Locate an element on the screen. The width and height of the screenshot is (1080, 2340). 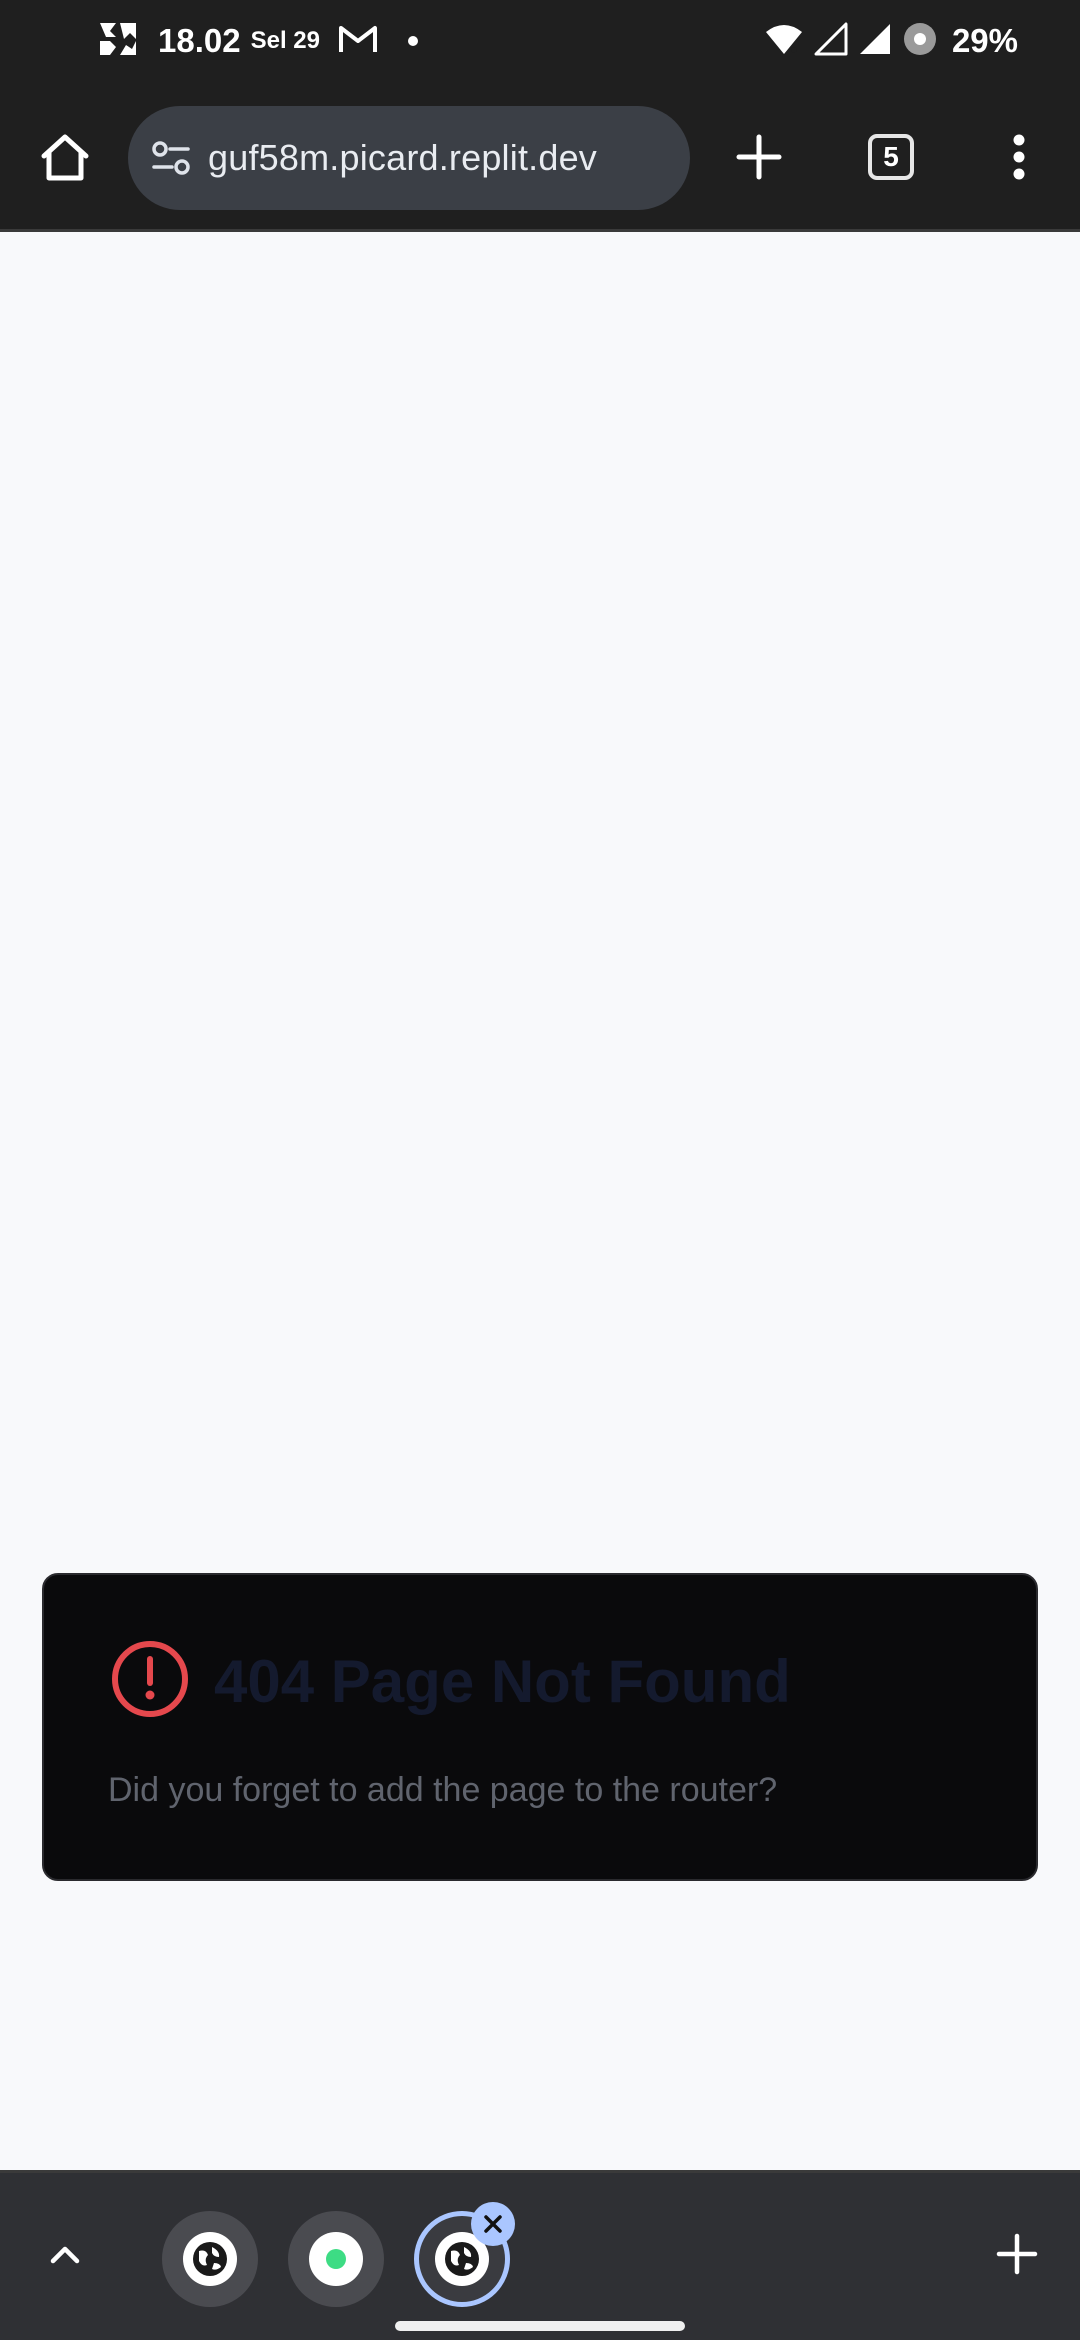
site-settings-icon is located at coordinates (171, 158).